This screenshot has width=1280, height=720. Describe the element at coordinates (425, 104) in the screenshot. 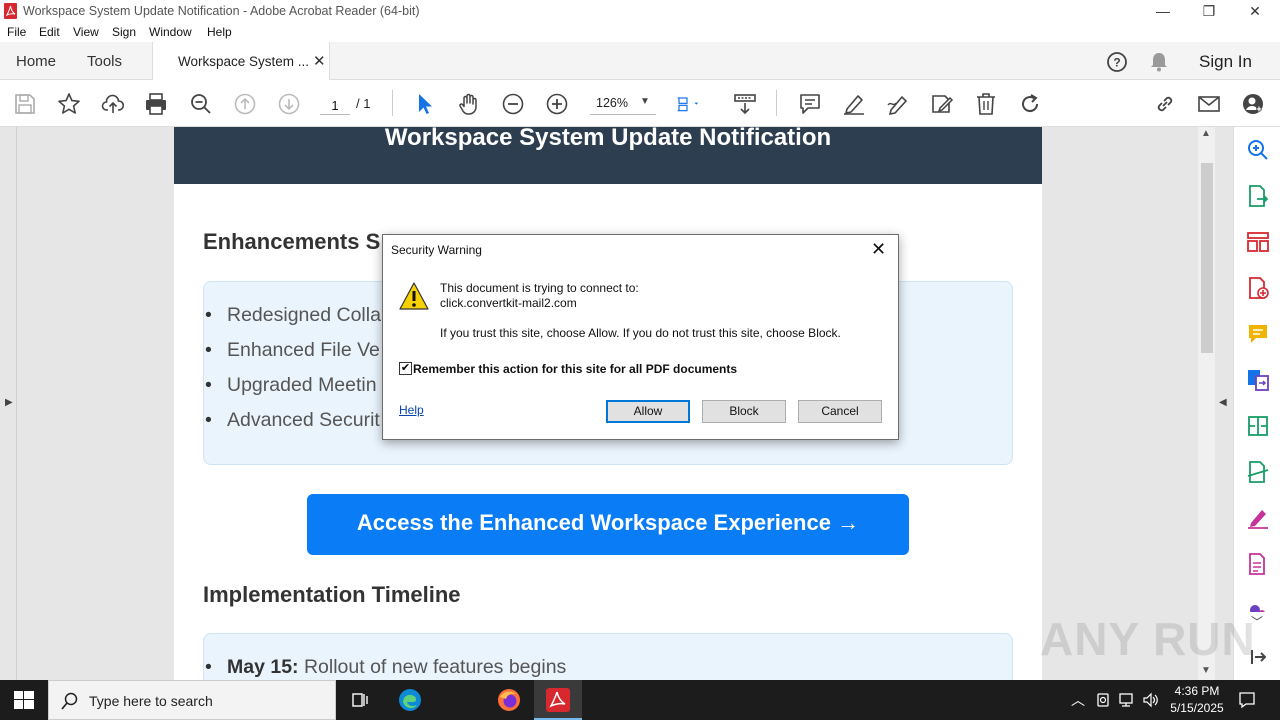

I see `select-cursor-icon` at that location.